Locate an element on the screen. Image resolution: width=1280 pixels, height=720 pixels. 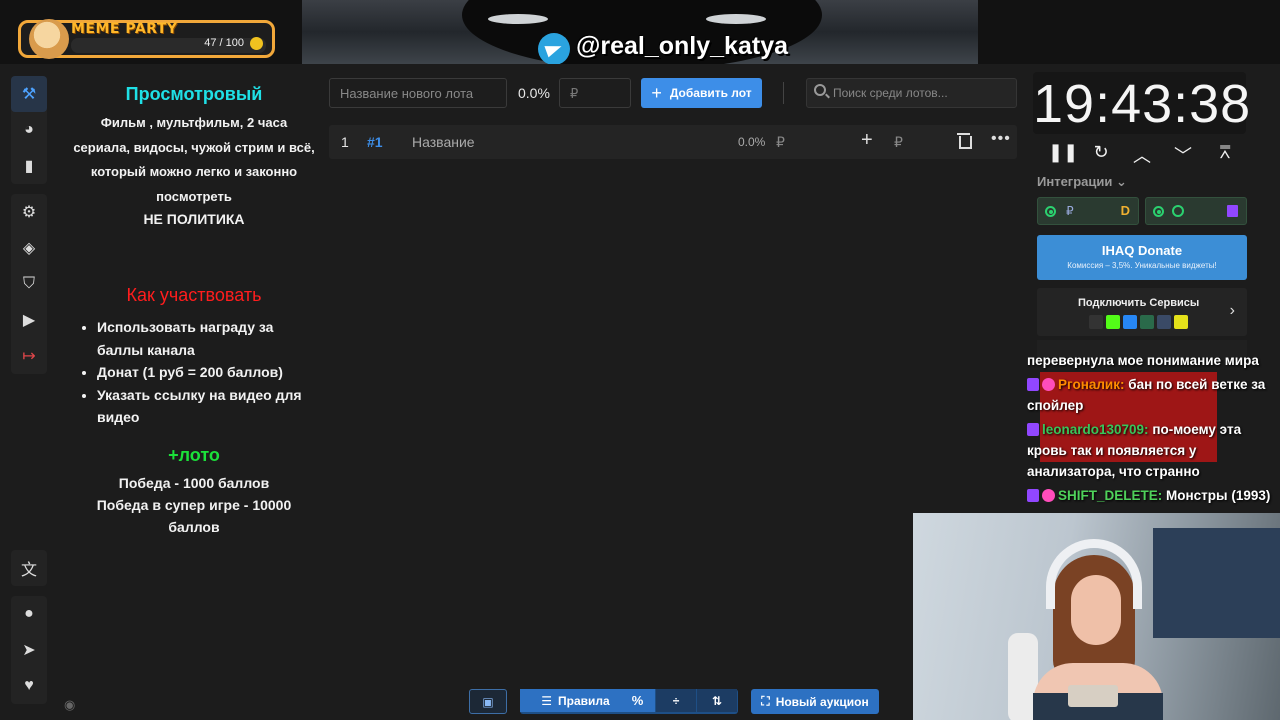
webcam-headphones is located at coordinates (1094, 574).